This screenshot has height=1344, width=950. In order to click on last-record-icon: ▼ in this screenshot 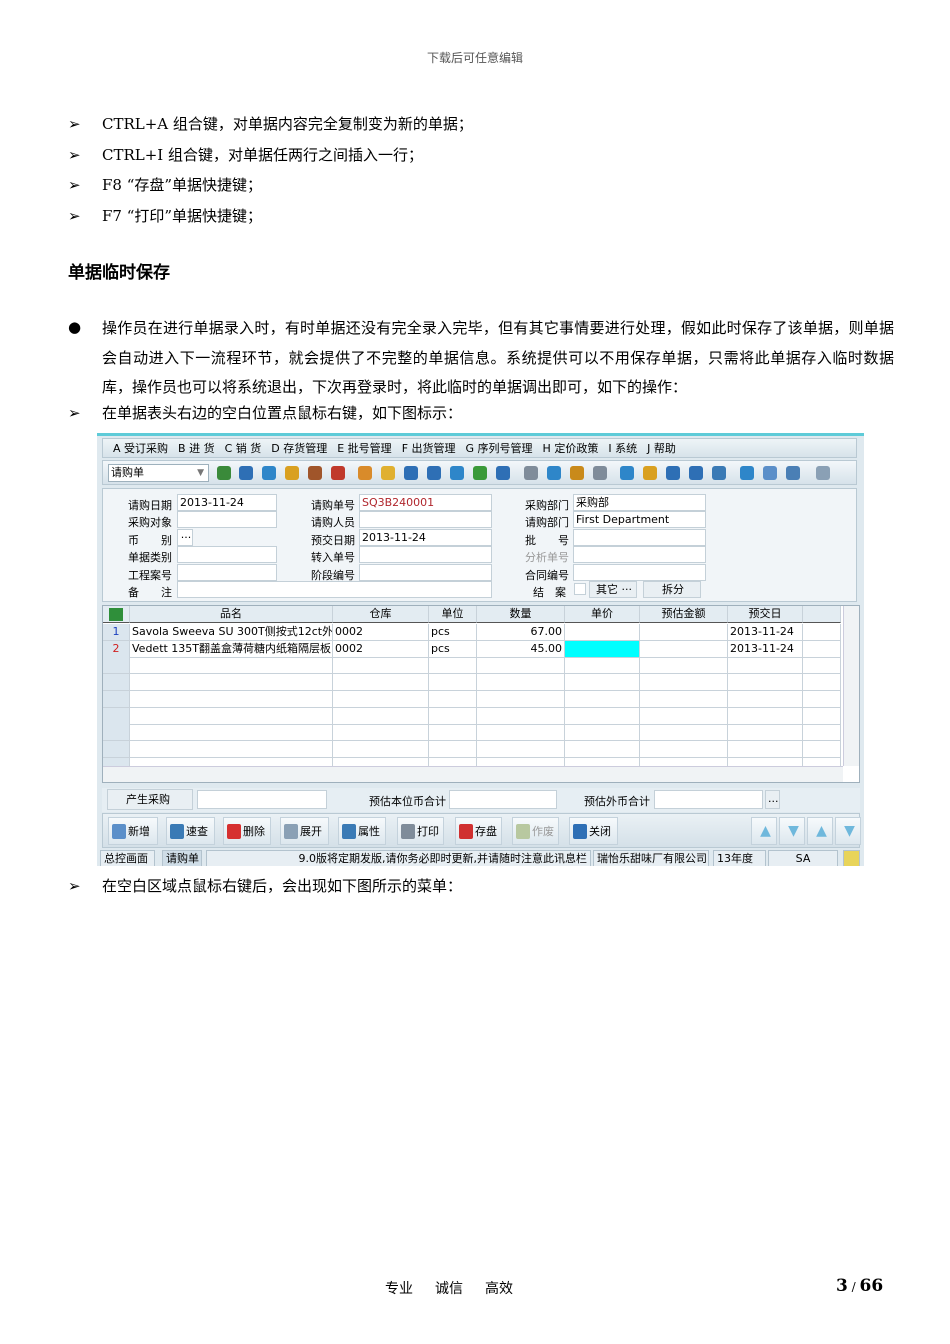, I will do `click(848, 831)`.